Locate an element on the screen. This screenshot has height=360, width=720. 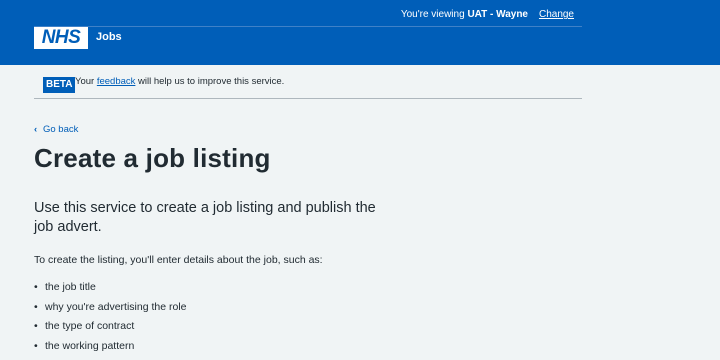
list-item-label: the type of contract is located at coordinates (90, 326).